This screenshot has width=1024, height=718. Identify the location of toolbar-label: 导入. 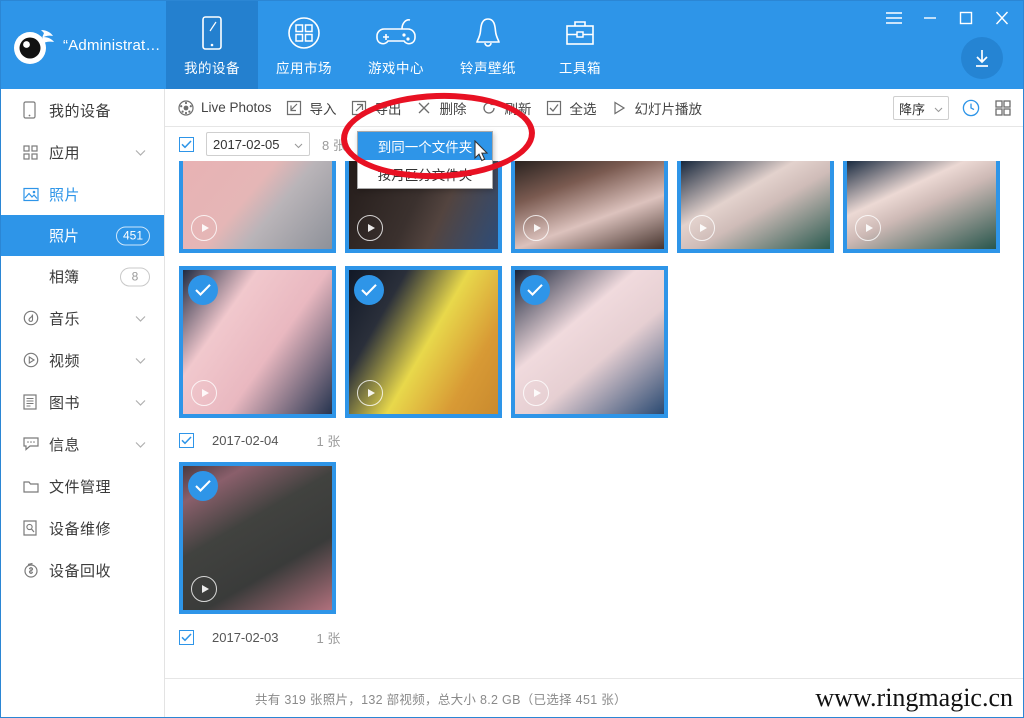
(323, 109).